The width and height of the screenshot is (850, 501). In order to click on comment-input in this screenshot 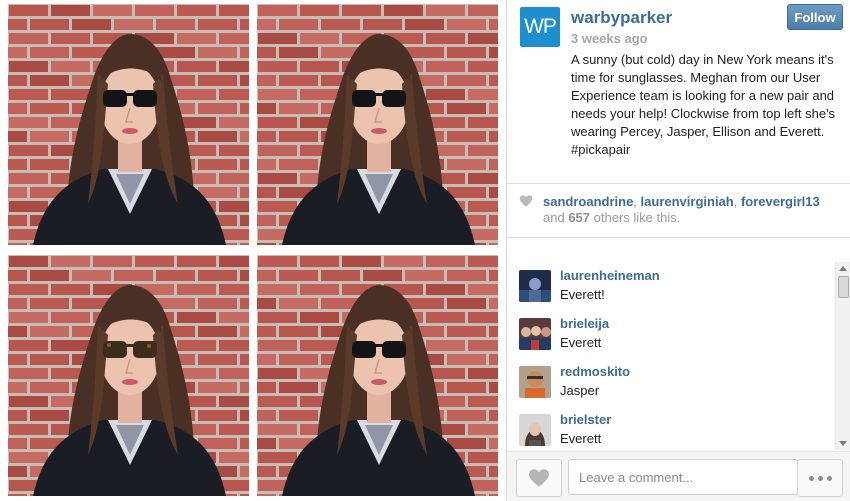, I will do `click(683, 477)`.